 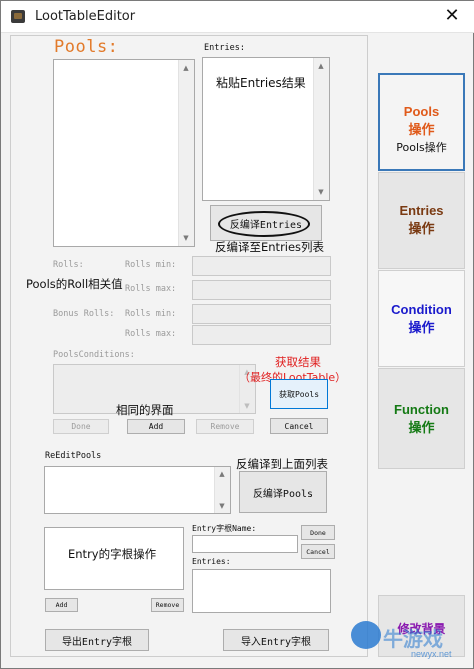 I want to click on annotation-decompile-to-list-above: 反编译到上面列表, so click(x=282, y=464).